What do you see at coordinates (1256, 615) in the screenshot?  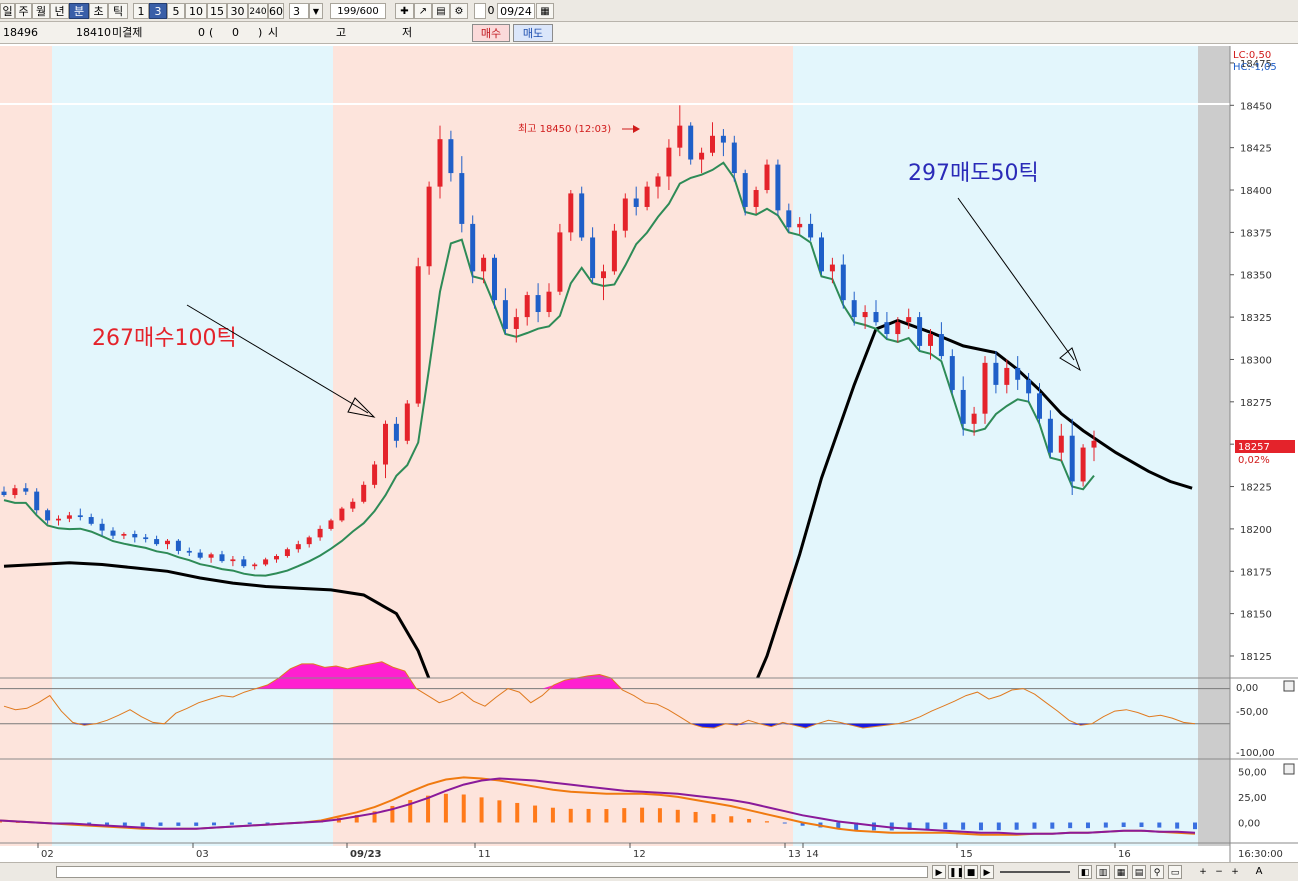 I see `price-tick-label: 18150` at bounding box center [1256, 615].